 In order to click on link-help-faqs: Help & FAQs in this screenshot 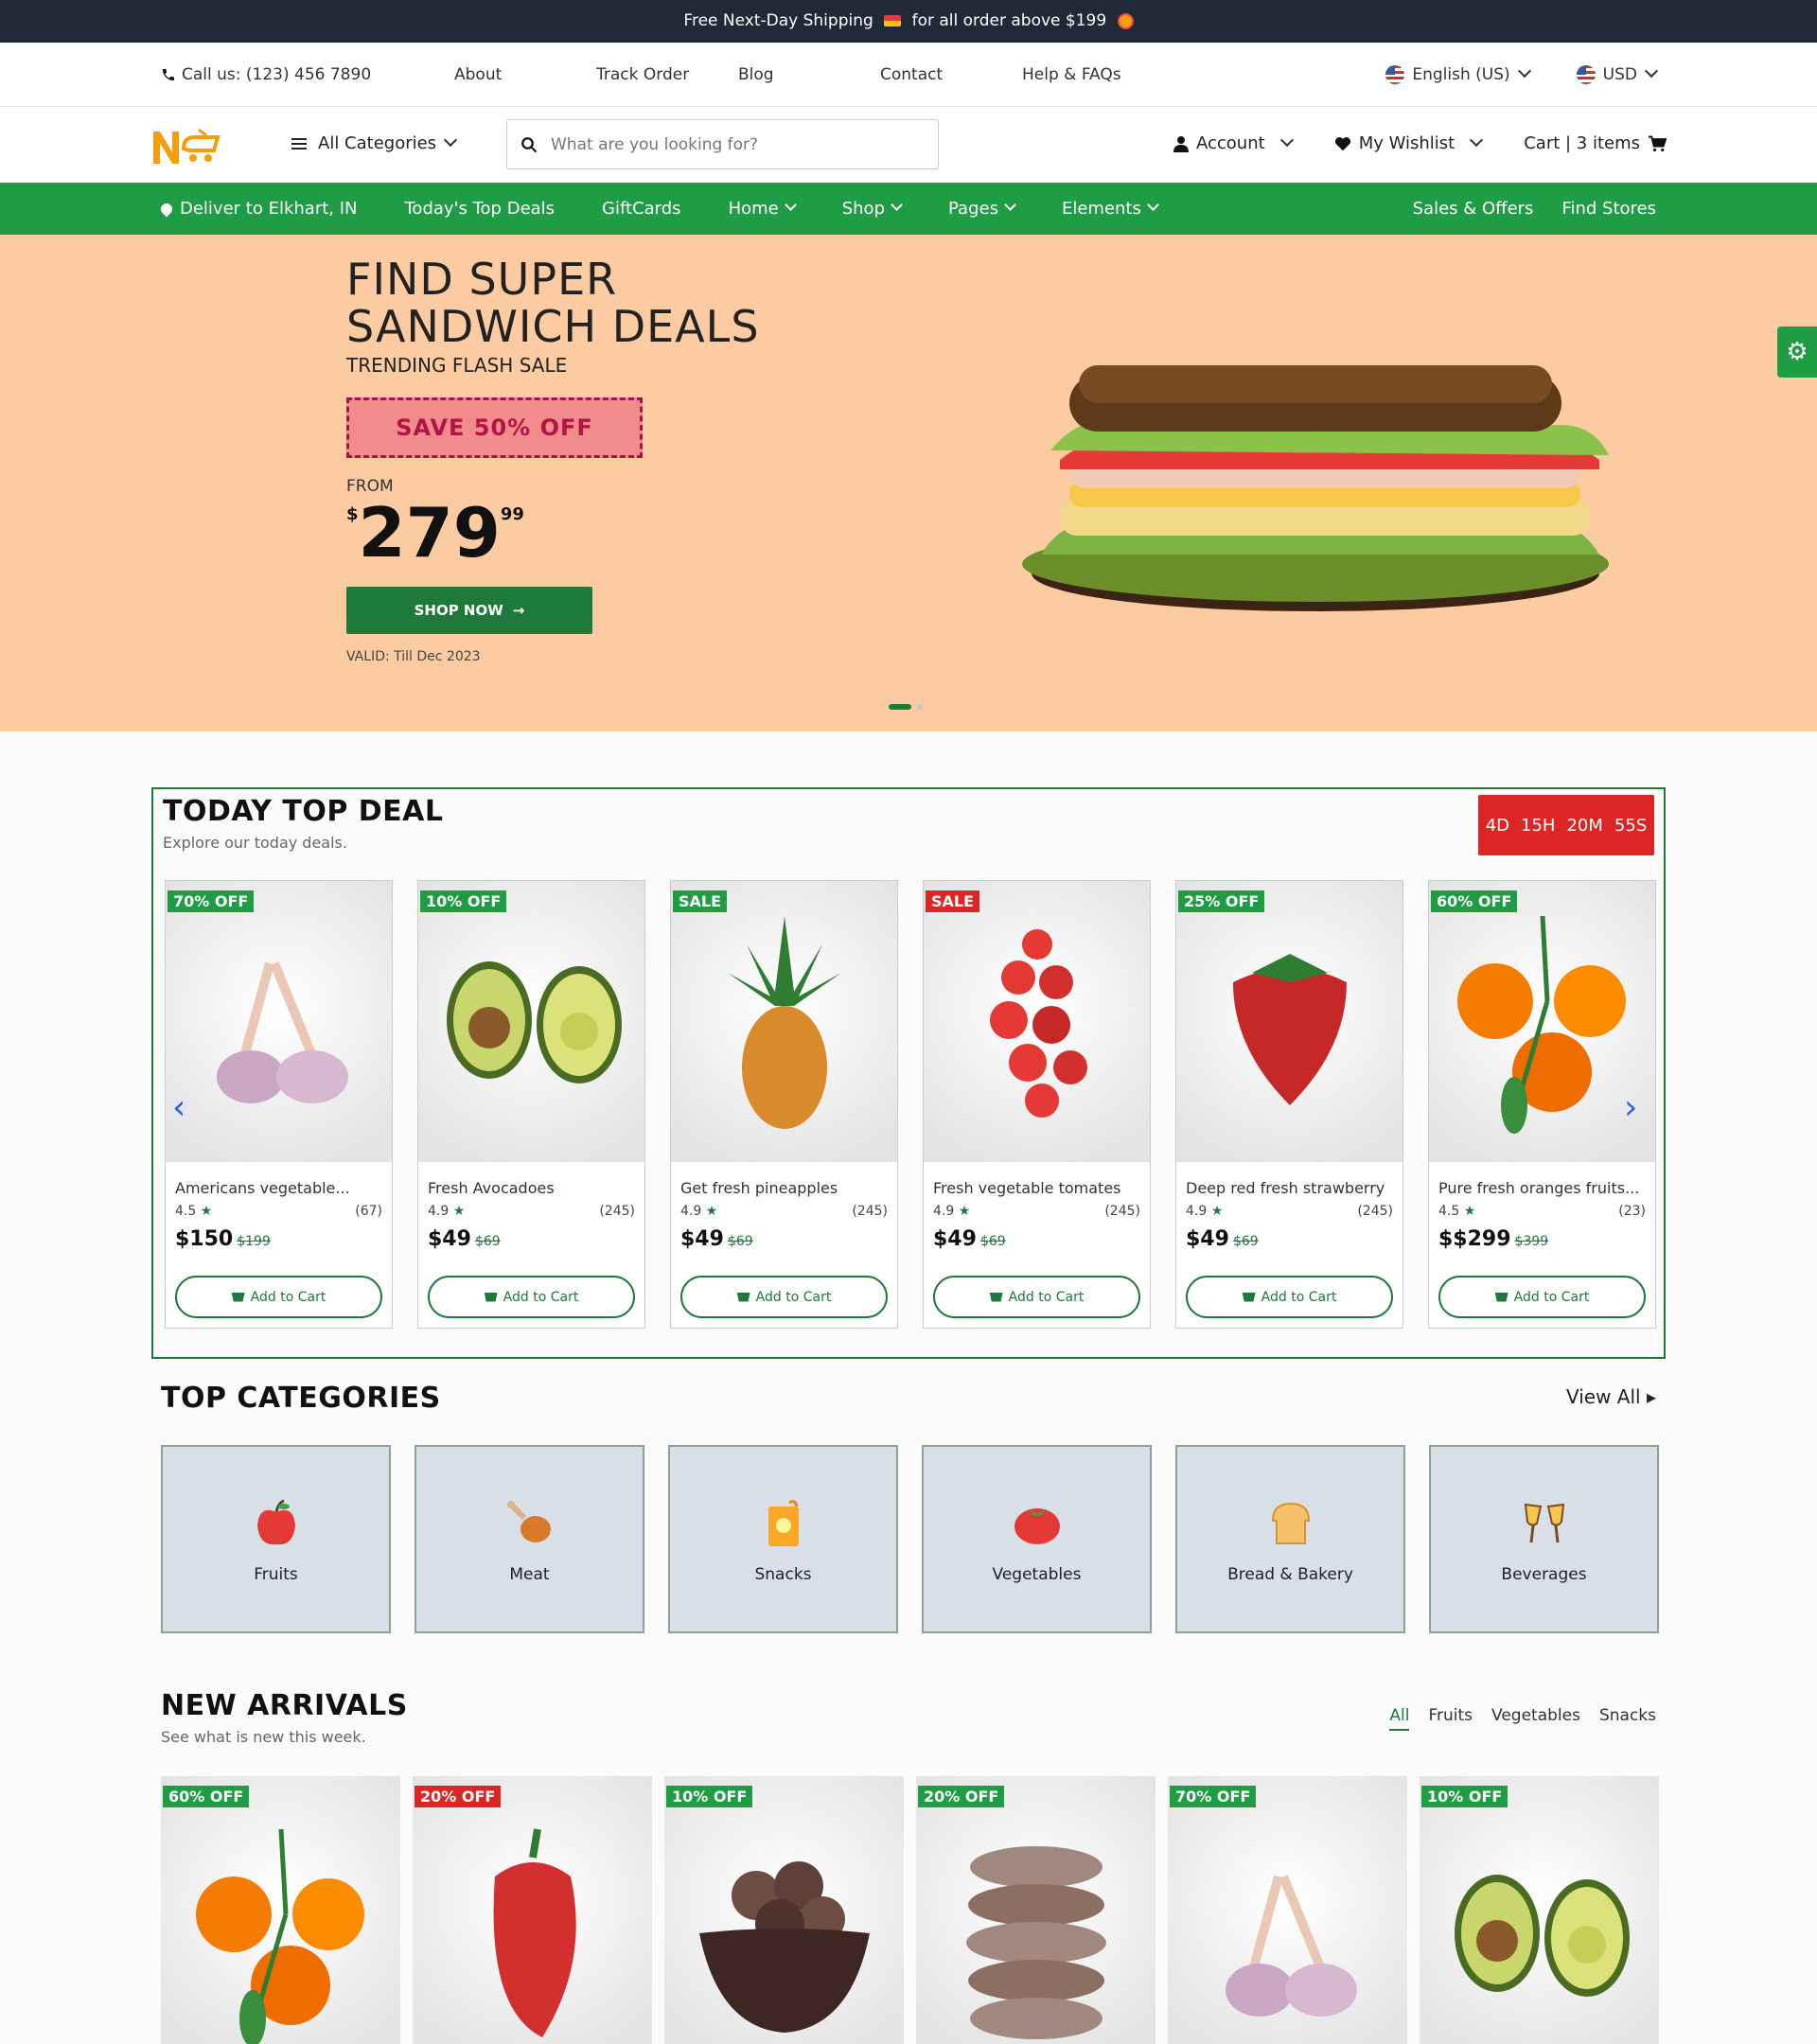, I will do `click(1093, 74)`.